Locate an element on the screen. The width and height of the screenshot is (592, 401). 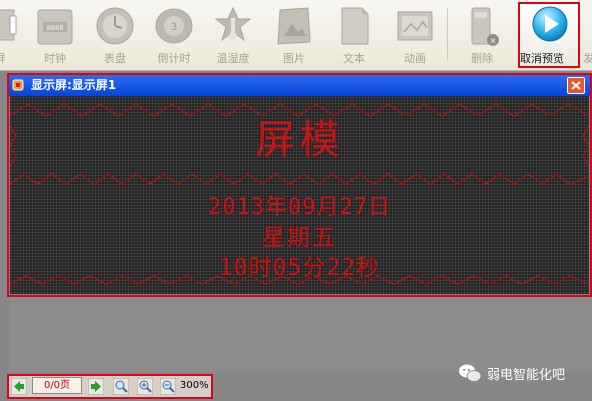
screen-icon is located at coordinates (8, 25).